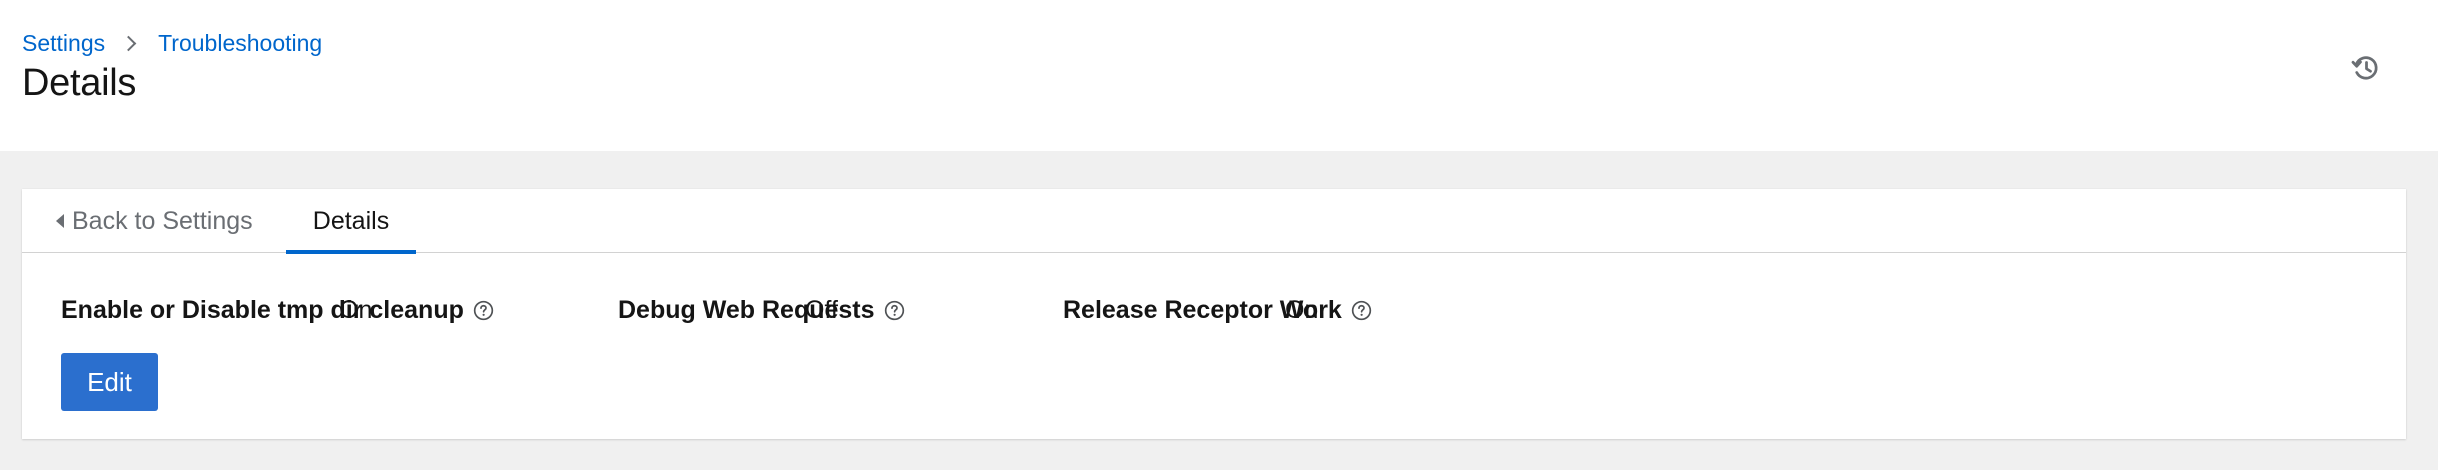  I want to click on field-tmp-dir-cleanup: Enable or Disable tmp dir cleanup, so click(277, 310).